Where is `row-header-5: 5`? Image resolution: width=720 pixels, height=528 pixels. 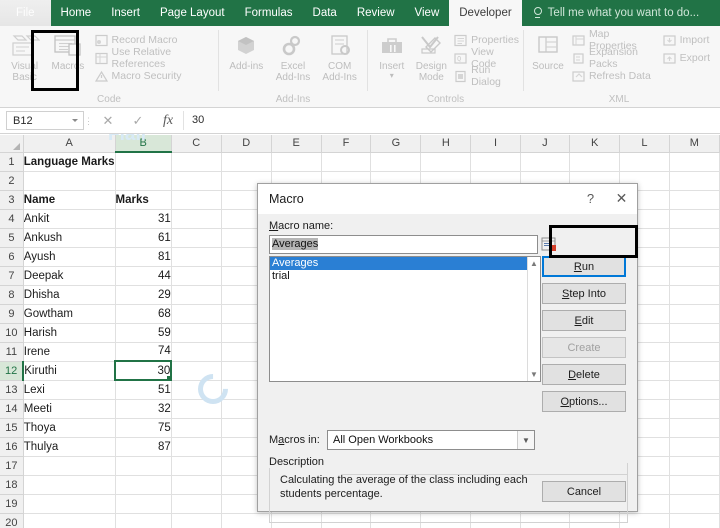
row-header-5: 5 is located at coordinates (12, 238).